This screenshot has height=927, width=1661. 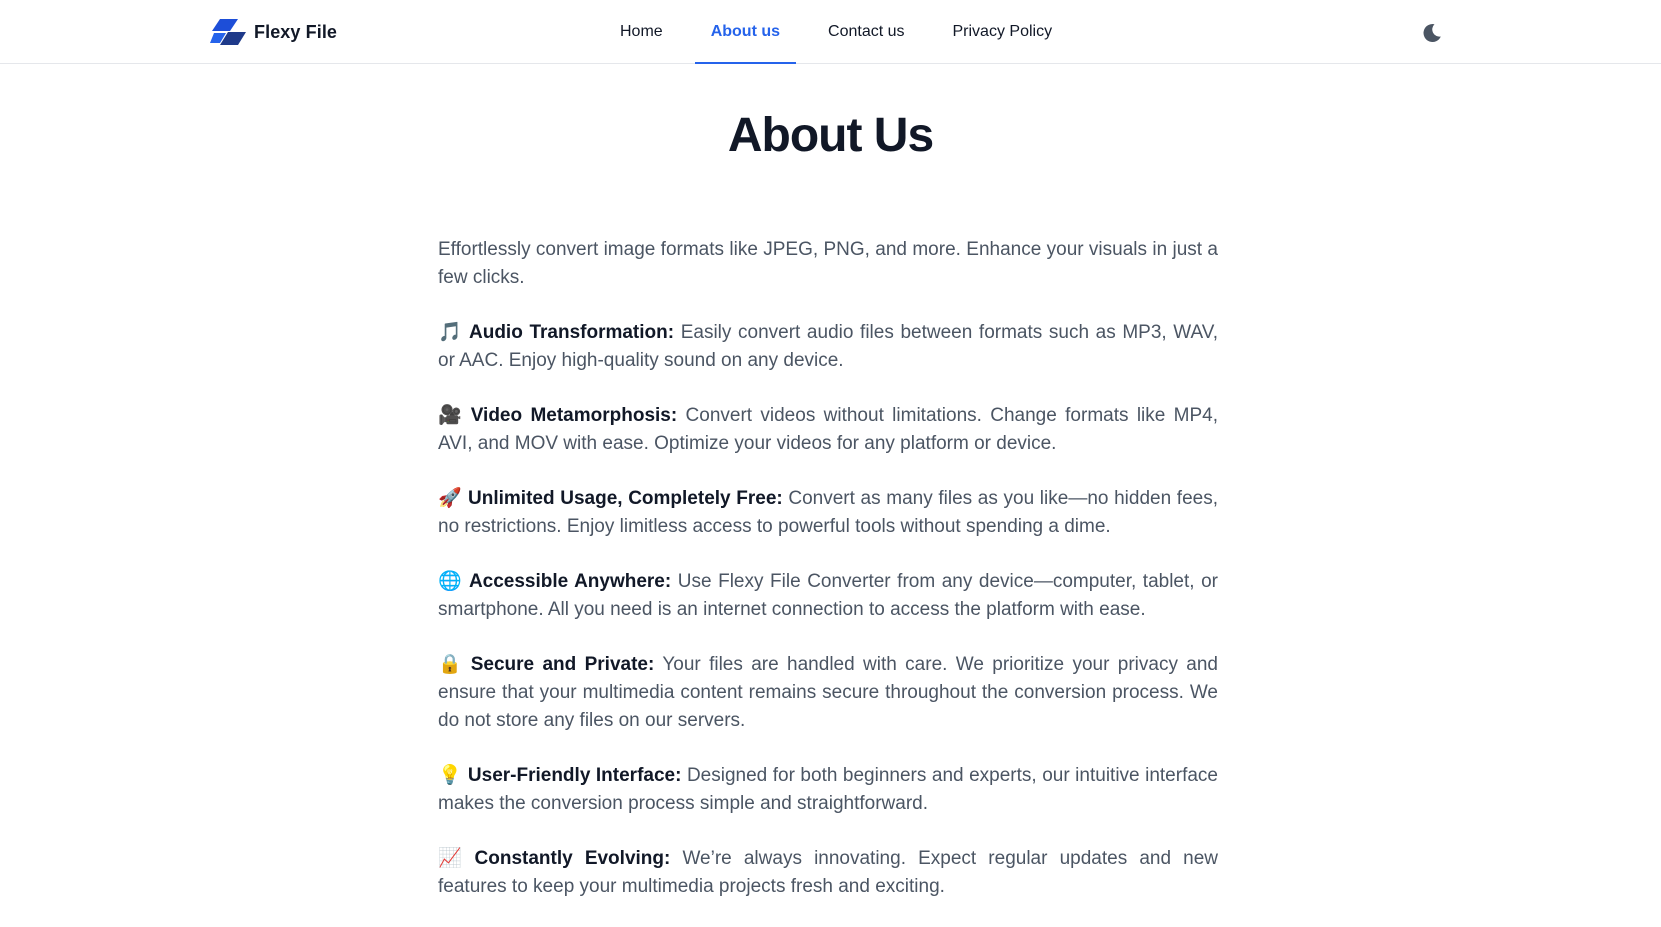 What do you see at coordinates (745, 32) in the screenshot?
I see `nav-about-us: About us` at bounding box center [745, 32].